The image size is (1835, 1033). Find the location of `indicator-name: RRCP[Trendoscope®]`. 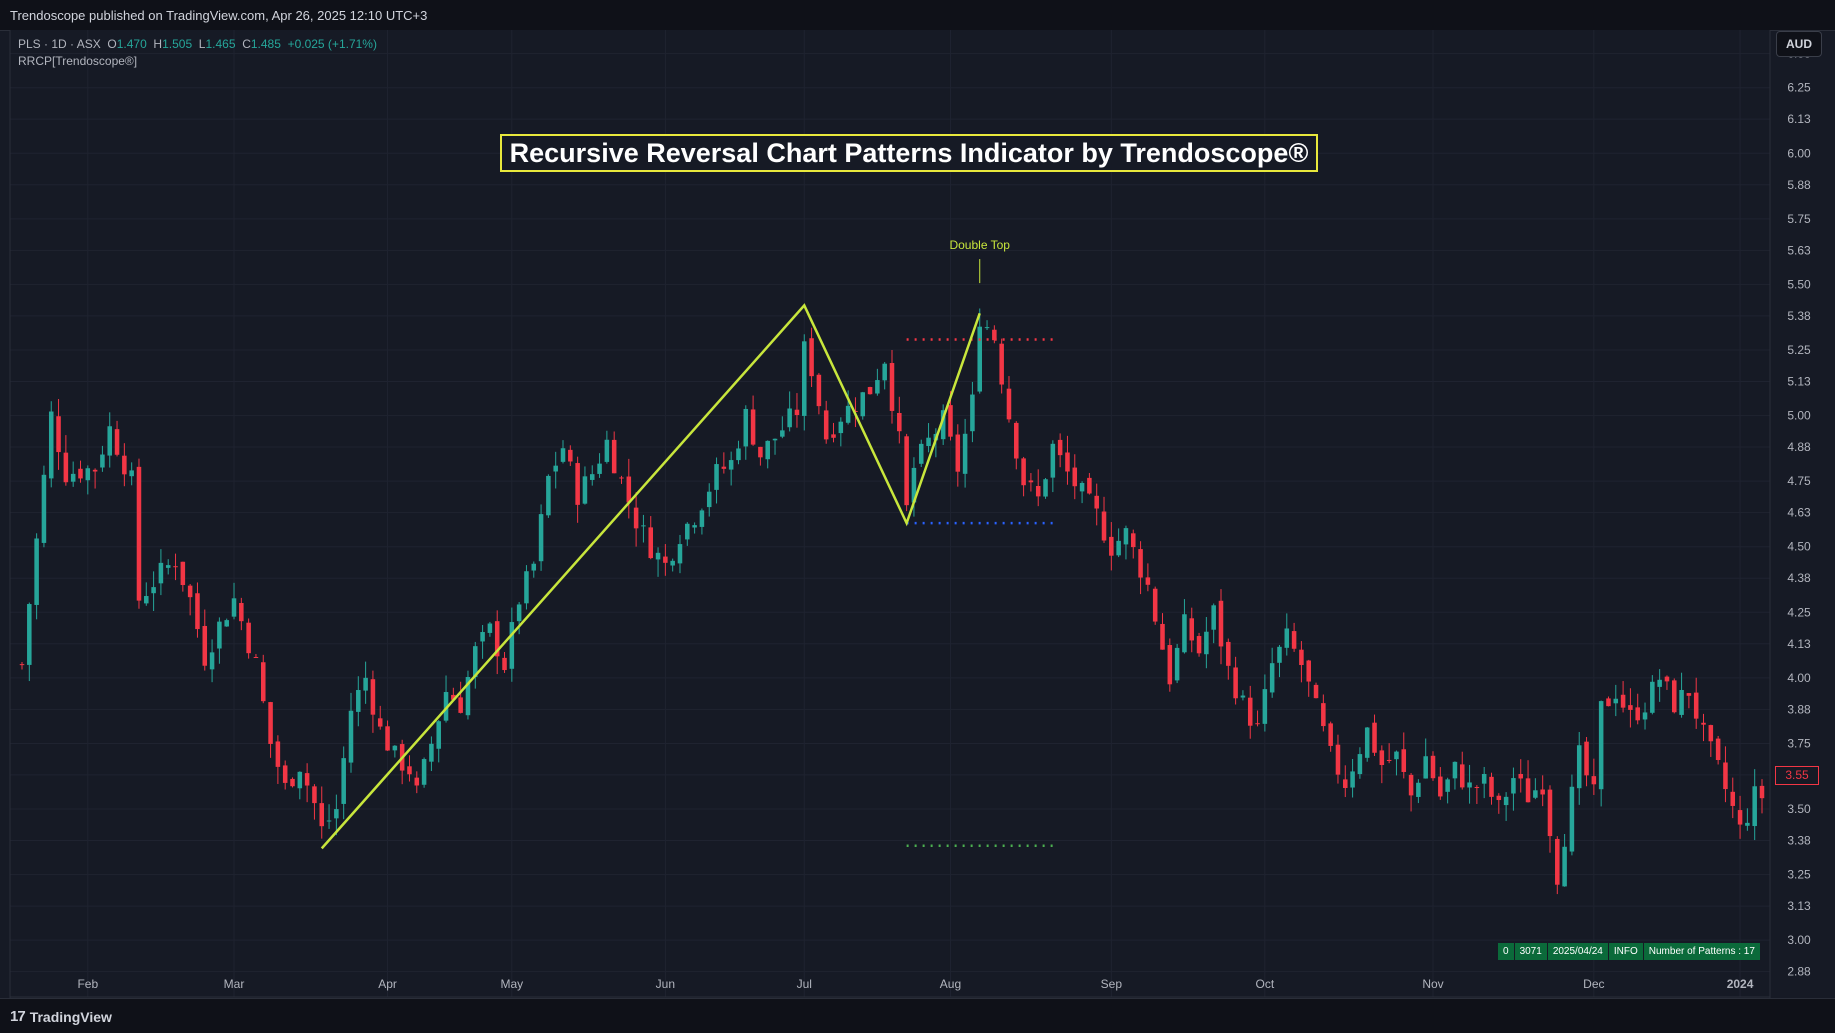

indicator-name: RRCP[Trendoscope®] is located at coordinates (197, 61).